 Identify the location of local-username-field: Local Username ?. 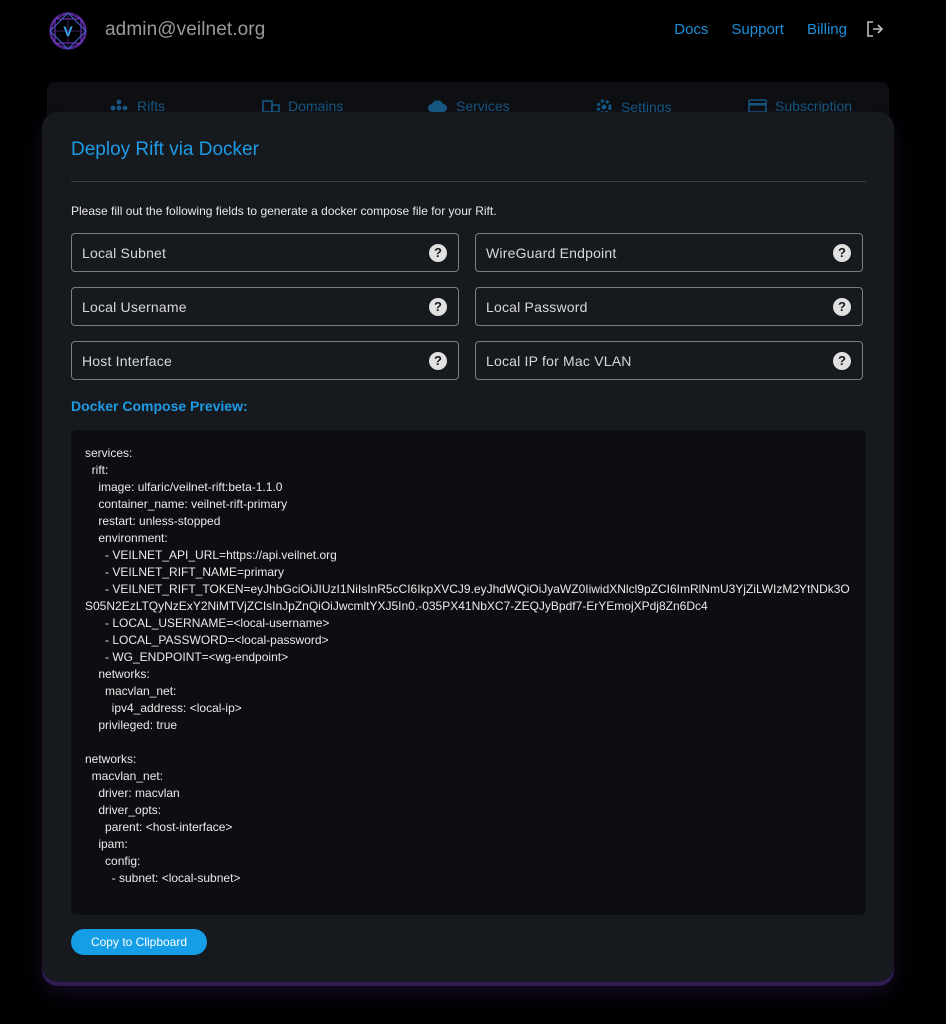
(265, 306).